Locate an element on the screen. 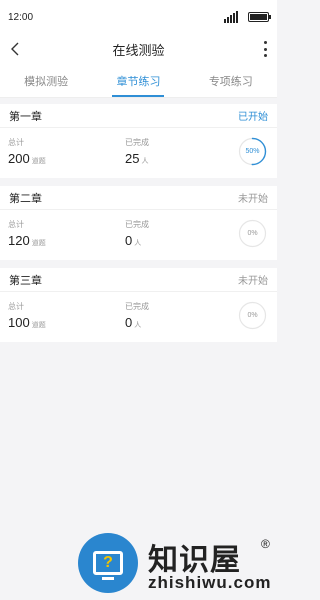  chapter-body: 总计 120 道题 已完成 0人 0% is located at coordinates (138, 235).